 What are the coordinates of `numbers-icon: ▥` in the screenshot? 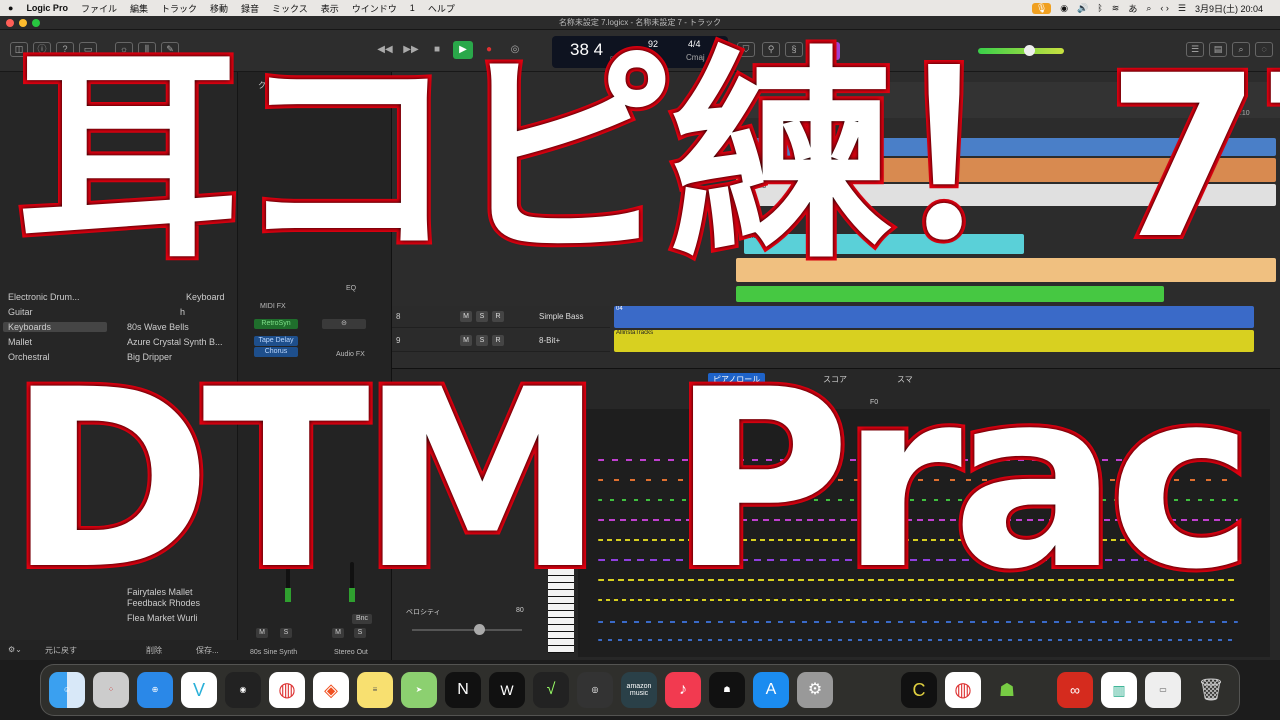 It's located at (1119, 690).